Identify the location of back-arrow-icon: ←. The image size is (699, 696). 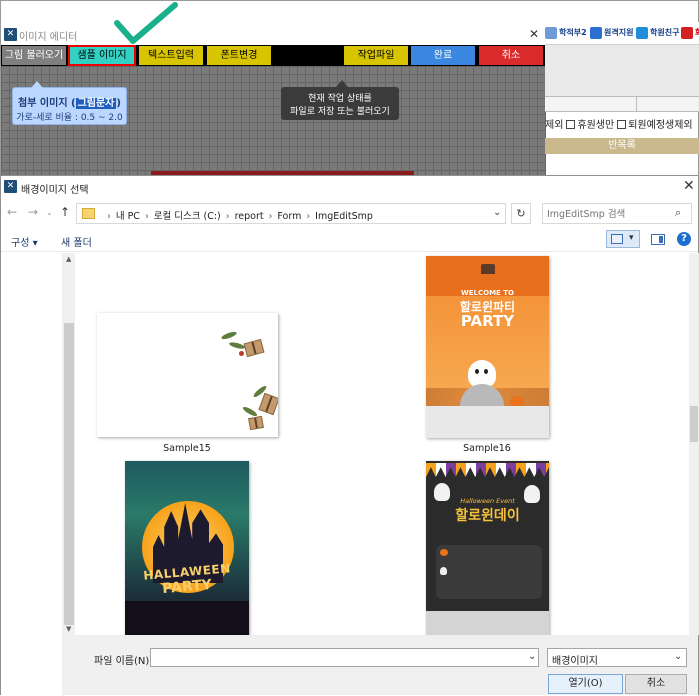
(12, 212).